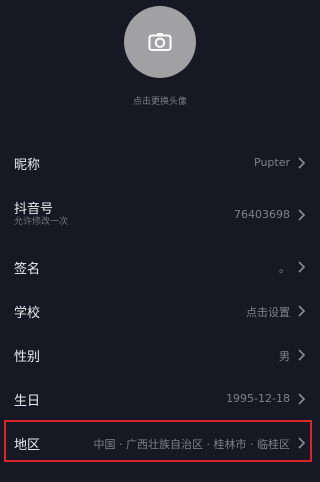 The height and width of the screenshot is (482, 320). I want to click on school-label: 学校, so click(27, 313).